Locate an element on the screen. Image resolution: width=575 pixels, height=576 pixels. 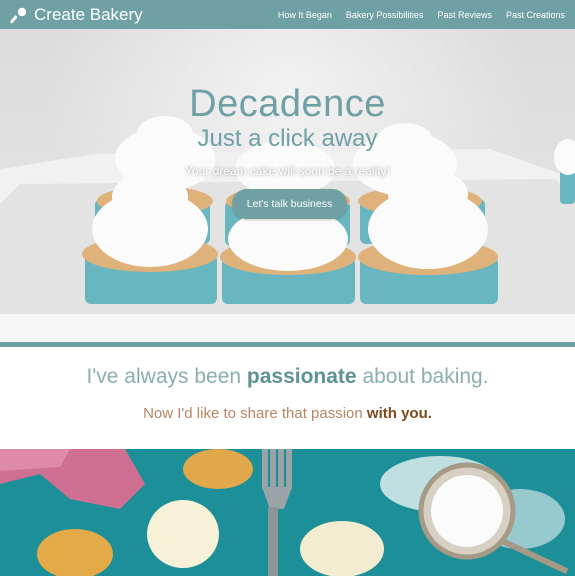
passion-heading-pre: I've always been is located at coordinates (166, 376).